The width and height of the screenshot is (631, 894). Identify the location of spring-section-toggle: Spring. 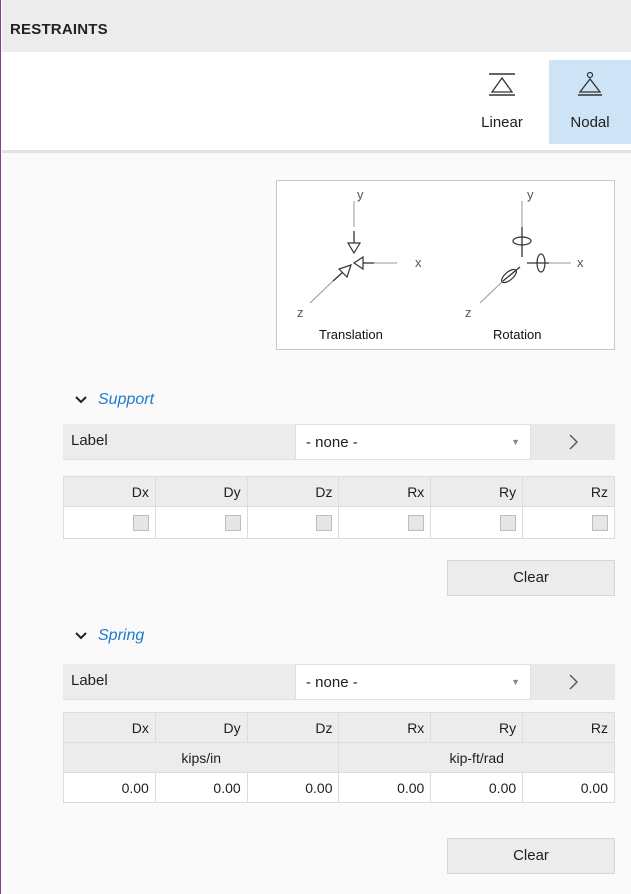
(109, 636).